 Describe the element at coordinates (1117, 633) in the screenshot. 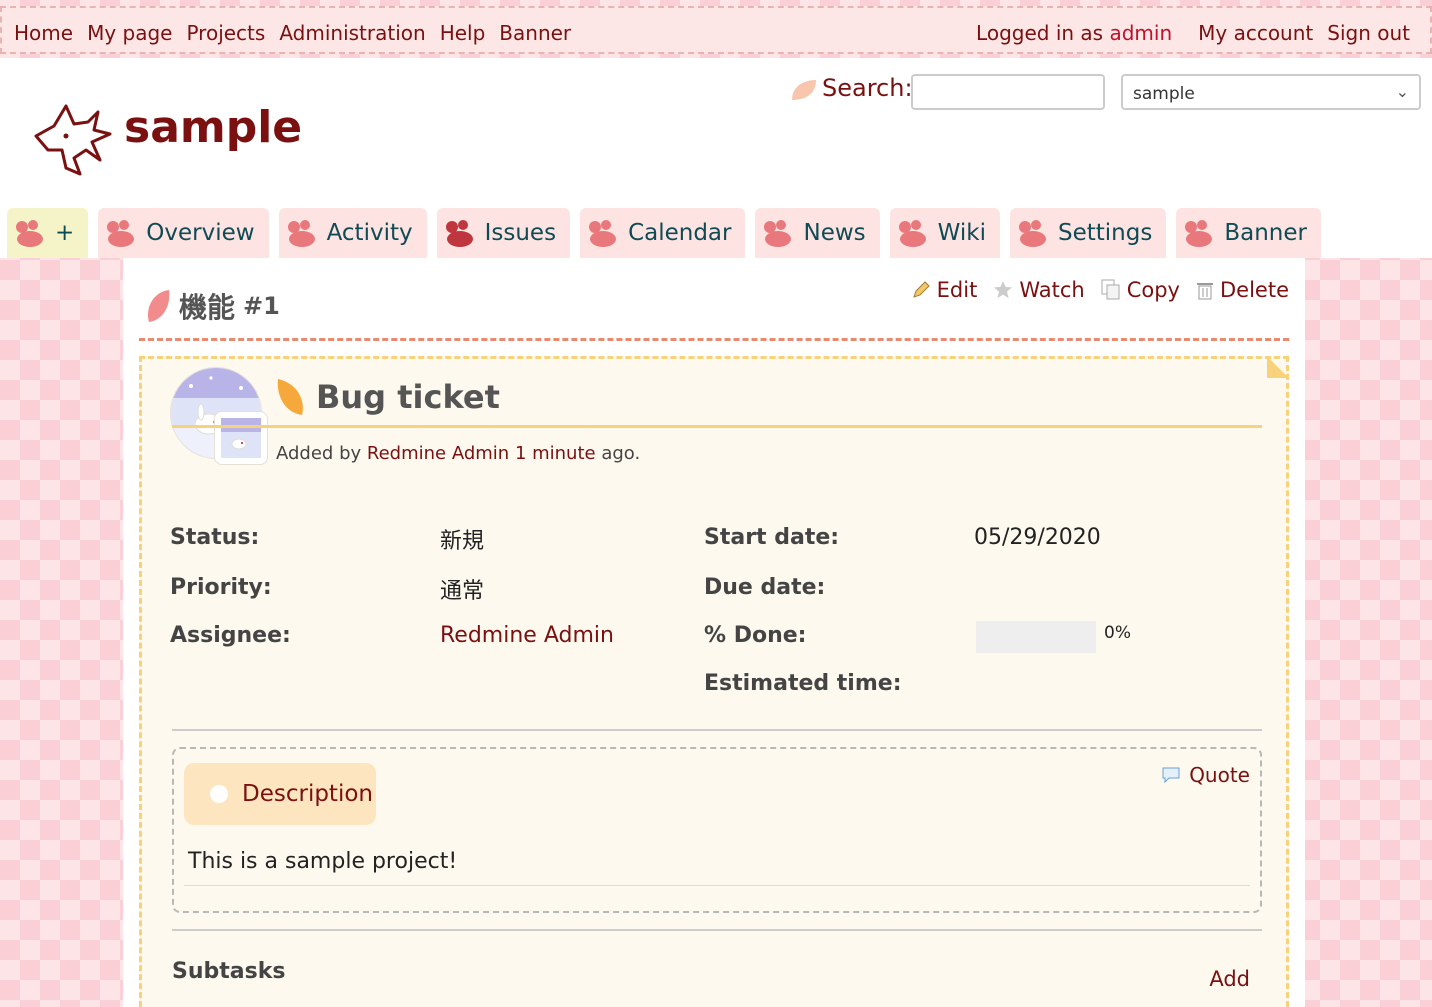

I see `done-percent: 0%` at that location.